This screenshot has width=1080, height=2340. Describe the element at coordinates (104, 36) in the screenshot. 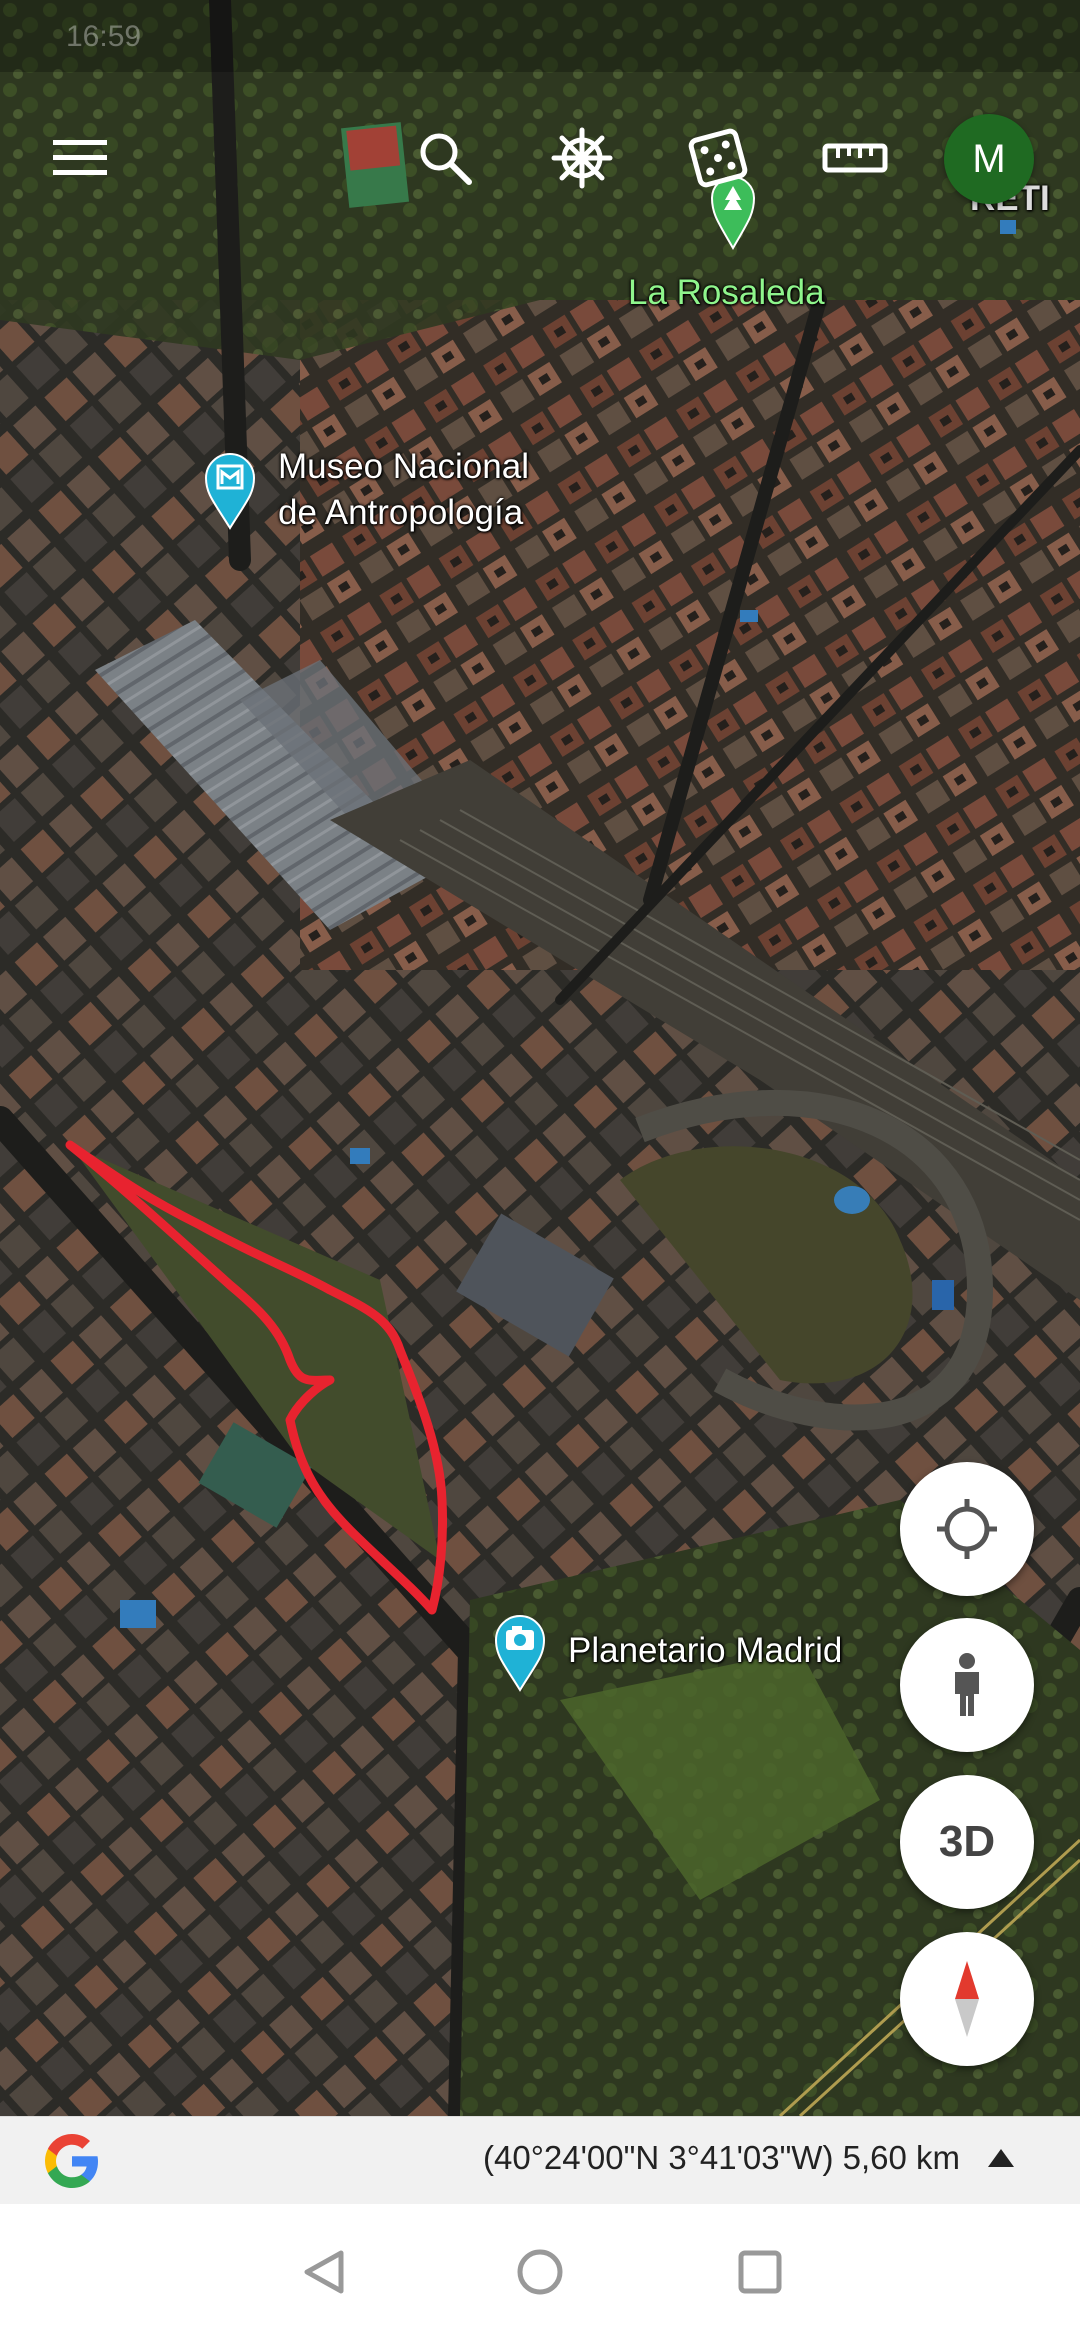

I see `status-time: 16:59` at that location.